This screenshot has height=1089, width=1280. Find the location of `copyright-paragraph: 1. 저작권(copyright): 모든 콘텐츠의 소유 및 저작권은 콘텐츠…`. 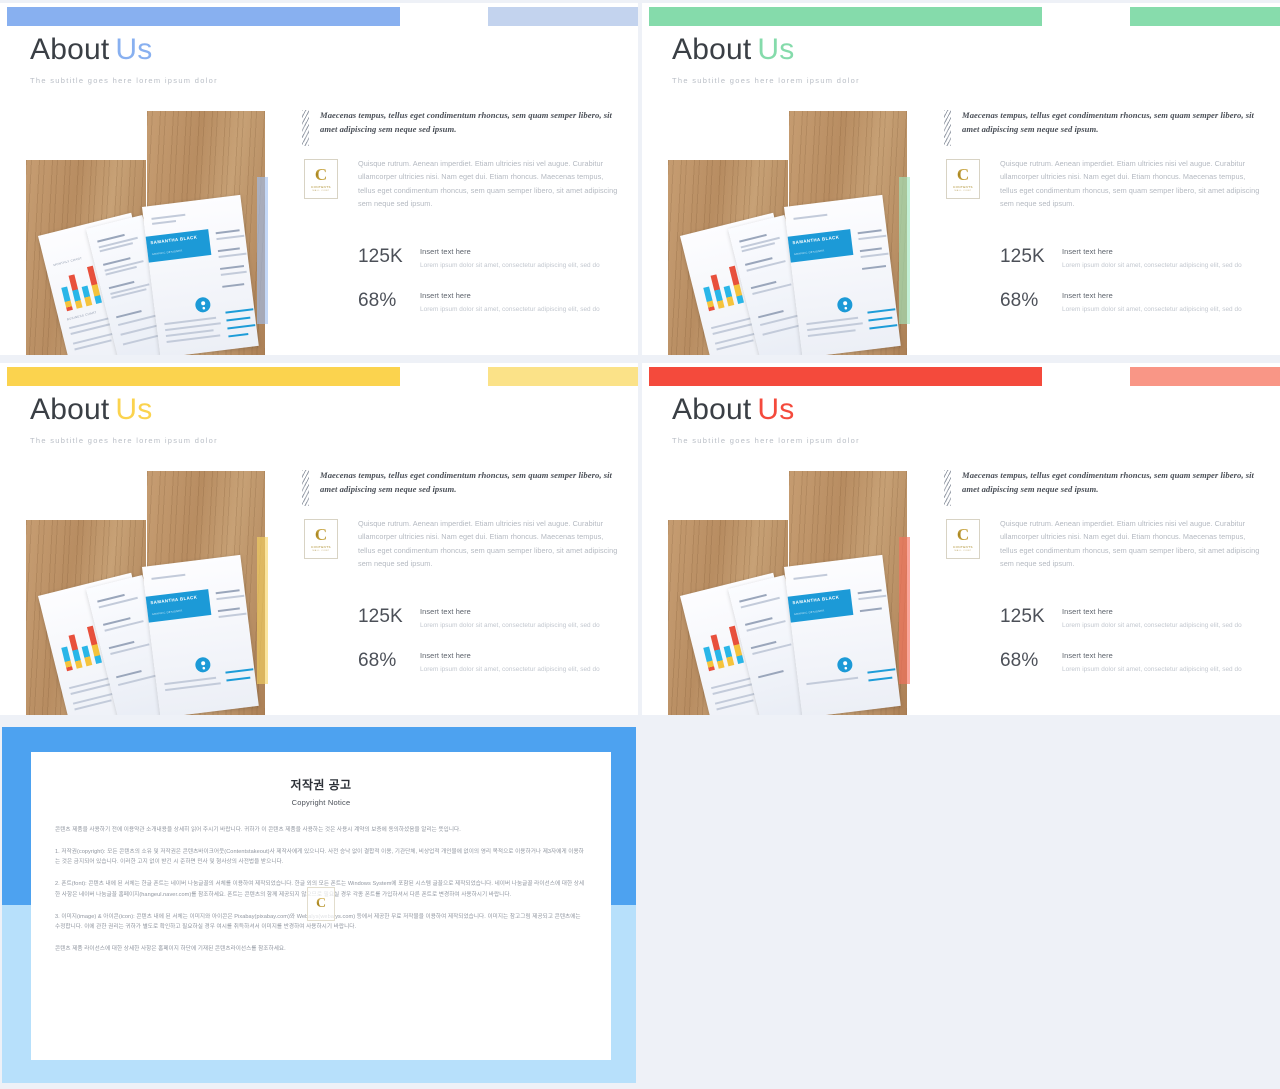

copyright-paragraph: 1. 저작권(copyright): 모든 콘텐츠의 소유 및 저작권은 콘텐츠… is located at coordinates (319, 857).